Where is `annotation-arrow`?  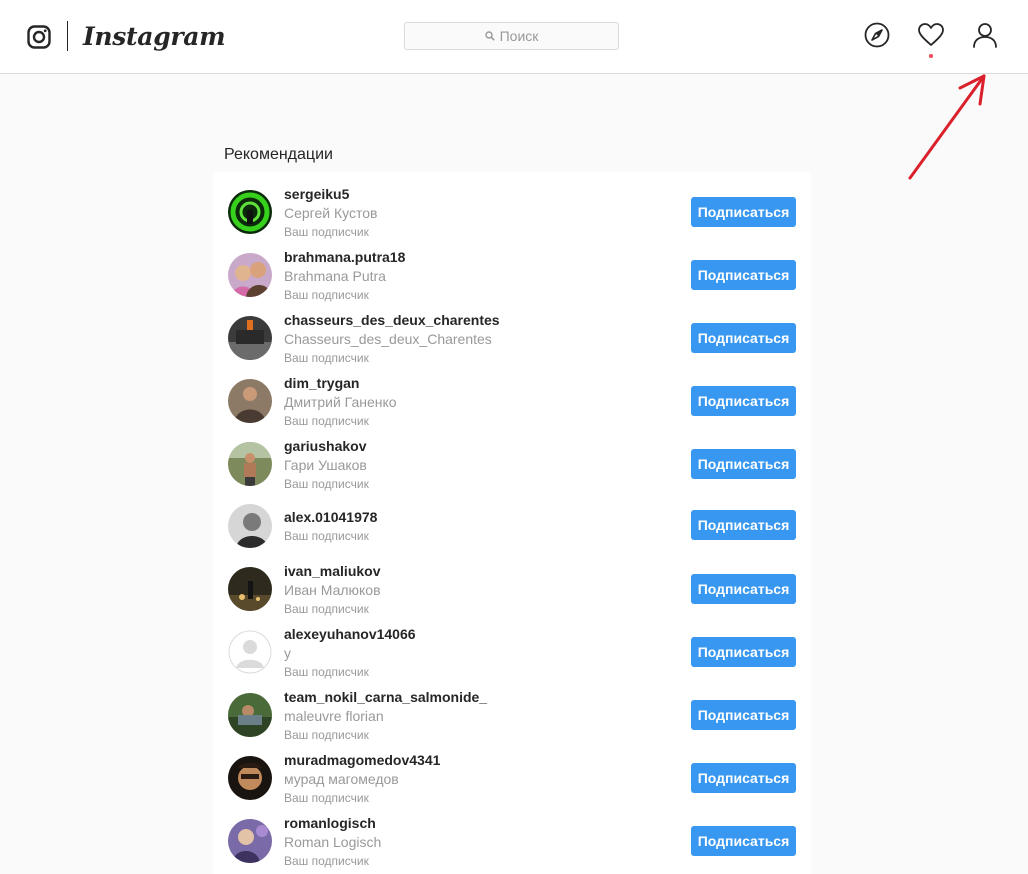
annotation-arrow is located at coordinates (947, 127).